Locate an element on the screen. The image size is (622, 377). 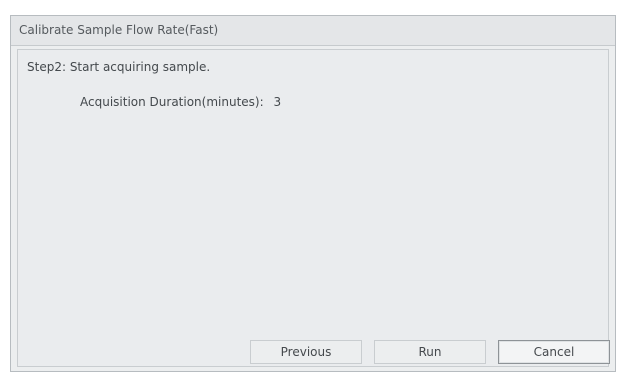
cancel-button: Cancel is located at coordinates (554, 352).